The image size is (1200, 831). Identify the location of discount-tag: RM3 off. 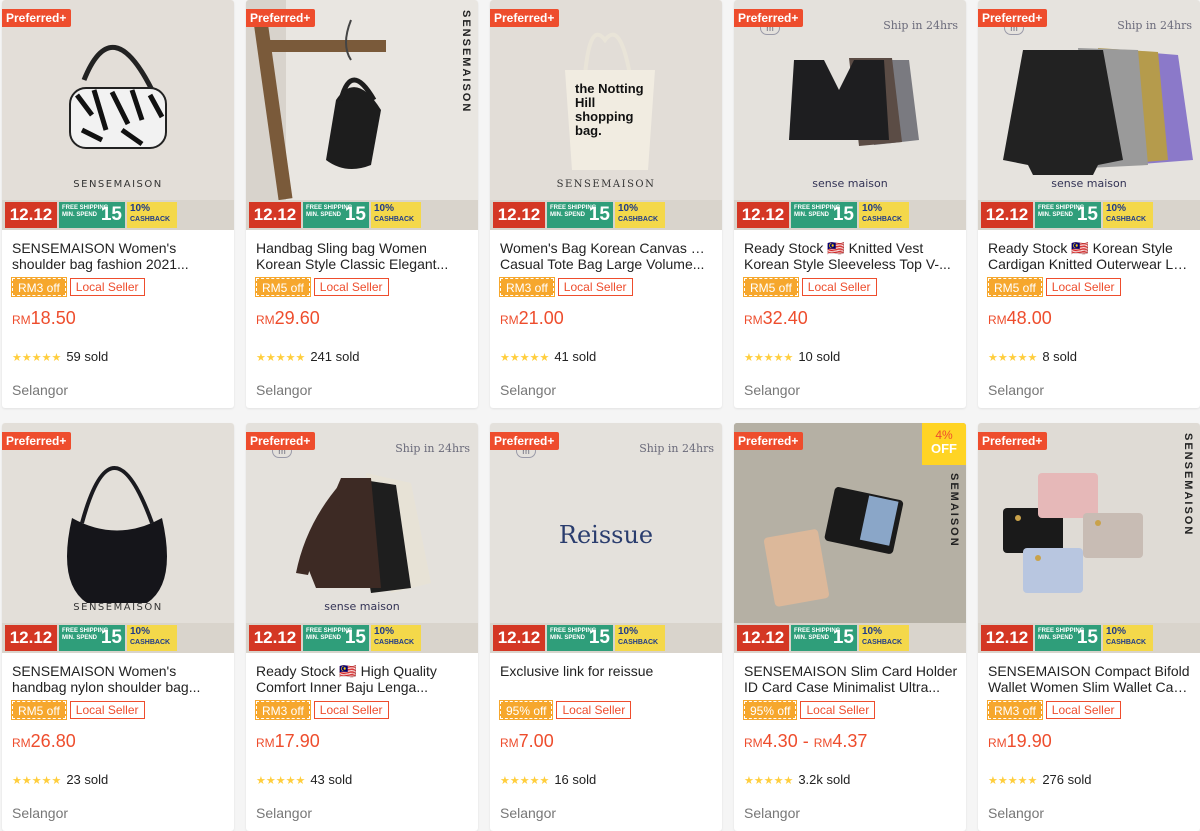
(39, 287).